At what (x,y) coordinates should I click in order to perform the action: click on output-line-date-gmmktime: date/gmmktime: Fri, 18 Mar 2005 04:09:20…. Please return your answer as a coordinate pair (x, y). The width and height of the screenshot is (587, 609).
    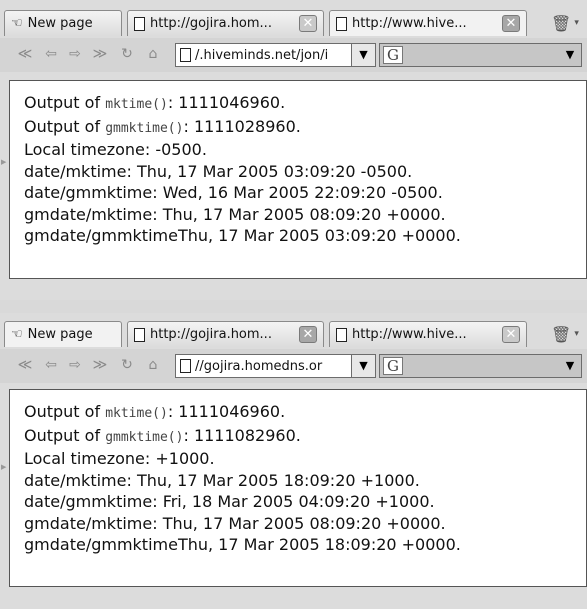
    Looking at the image, I should click on (229, 501).